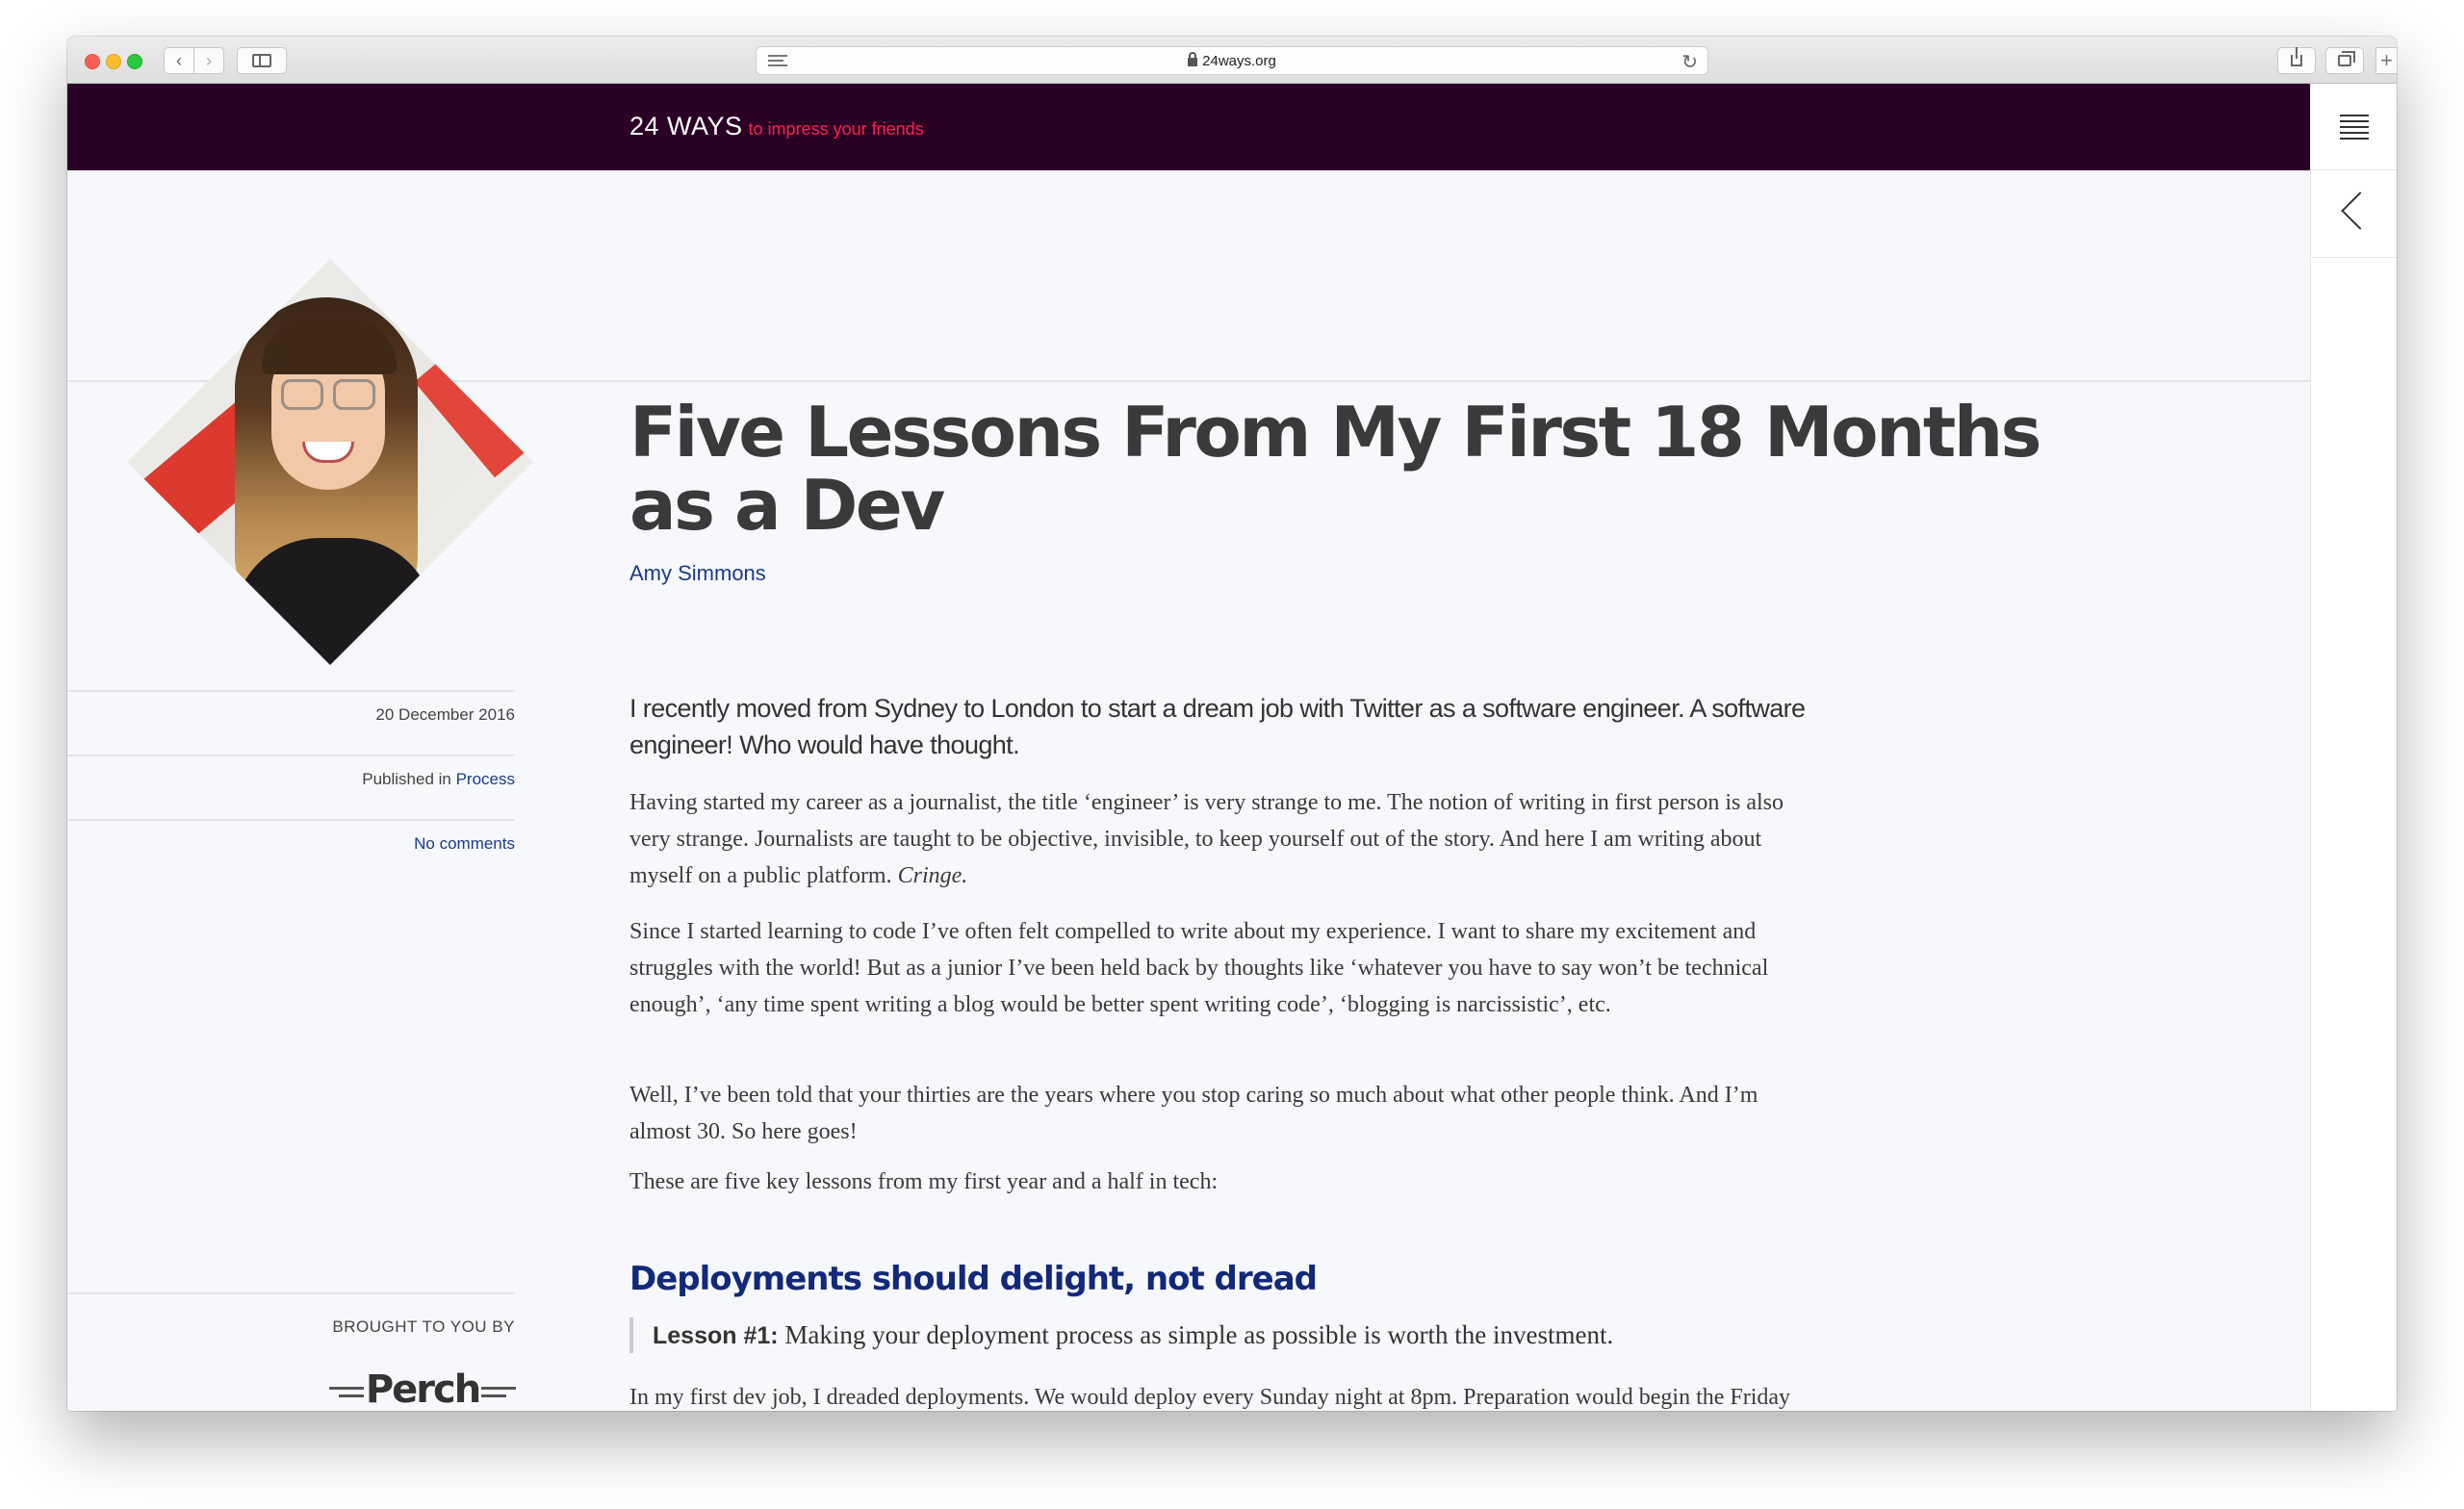 The width and height of the screenshot is (2464, 1509). Describe the element at coordinates (1193, 59) in the screenshot. I see `lock-icon` at that location.